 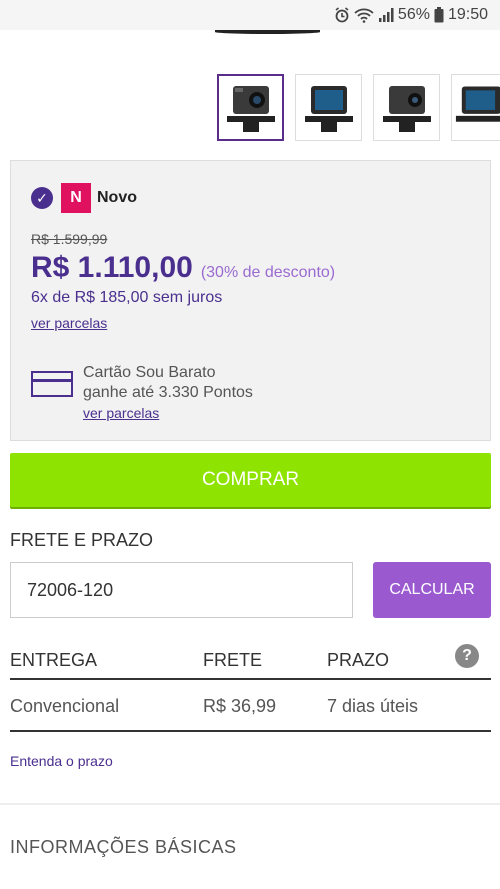 What do you see at coordinates (250, 480) in the screenshot?
I see `buy-button: COMPRAR` at bounding box center [250, 480].